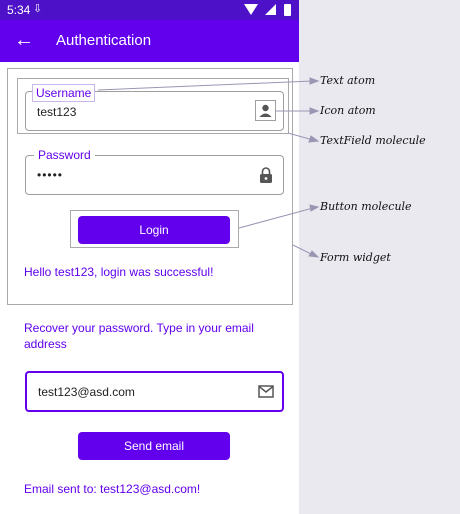  What do you see at coordinates (348, 80) in the screenshot?
I see `annotation-text-atom: Text atom` at bounding box center [348, 80].